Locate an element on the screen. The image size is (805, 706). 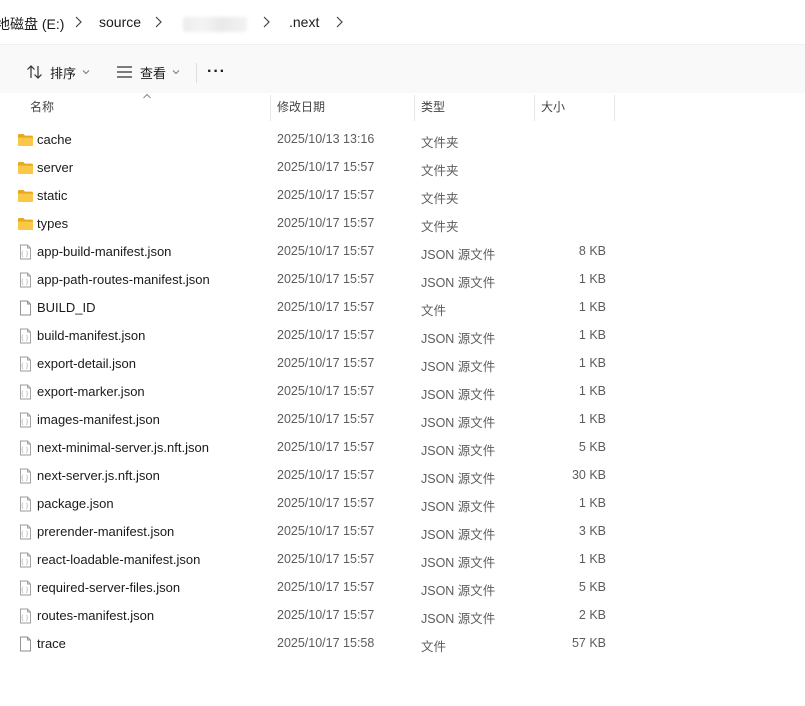
view-button: 查看 is located at coordinates (148, 72).